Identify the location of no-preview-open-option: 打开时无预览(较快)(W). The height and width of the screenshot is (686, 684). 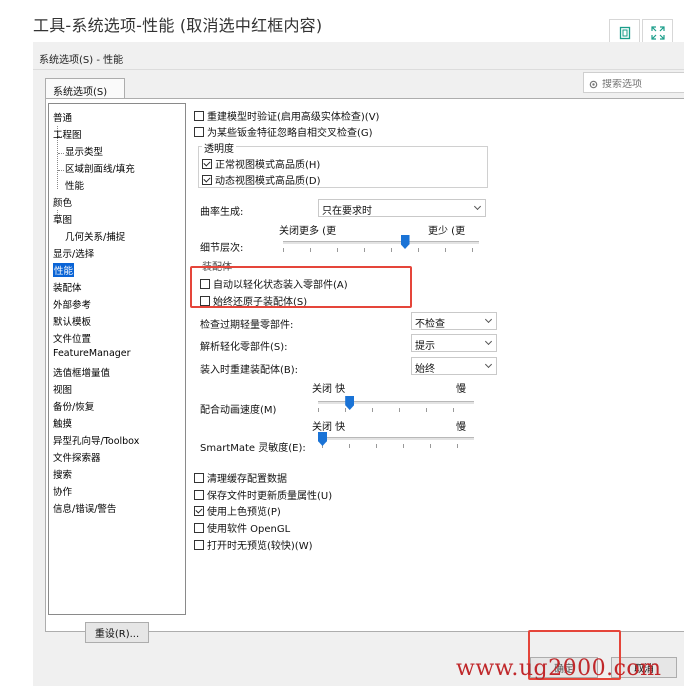
(253, 544).